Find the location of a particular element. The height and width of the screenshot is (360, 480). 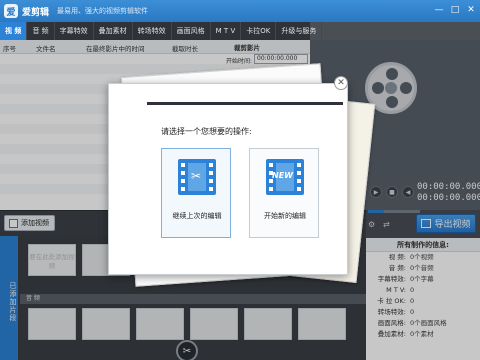

tab-overlay-materials: 叠加素材 is located at coordinates (113, 31).